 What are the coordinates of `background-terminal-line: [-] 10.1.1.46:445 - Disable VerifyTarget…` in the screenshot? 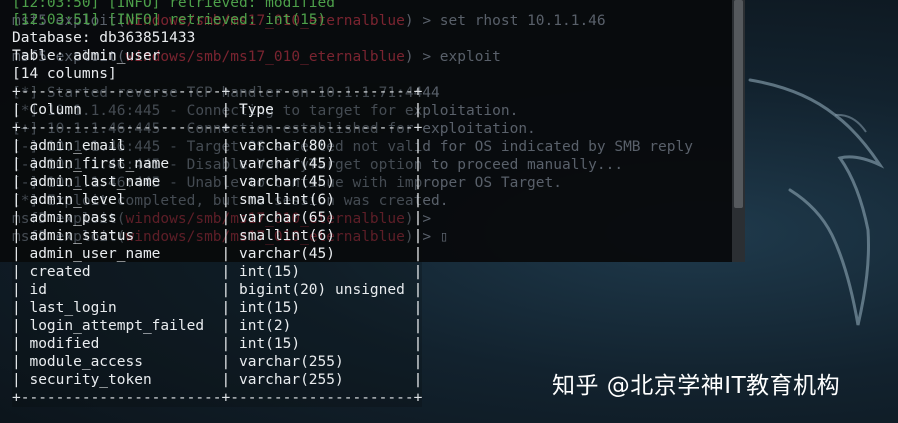 It's located at (318, 165).